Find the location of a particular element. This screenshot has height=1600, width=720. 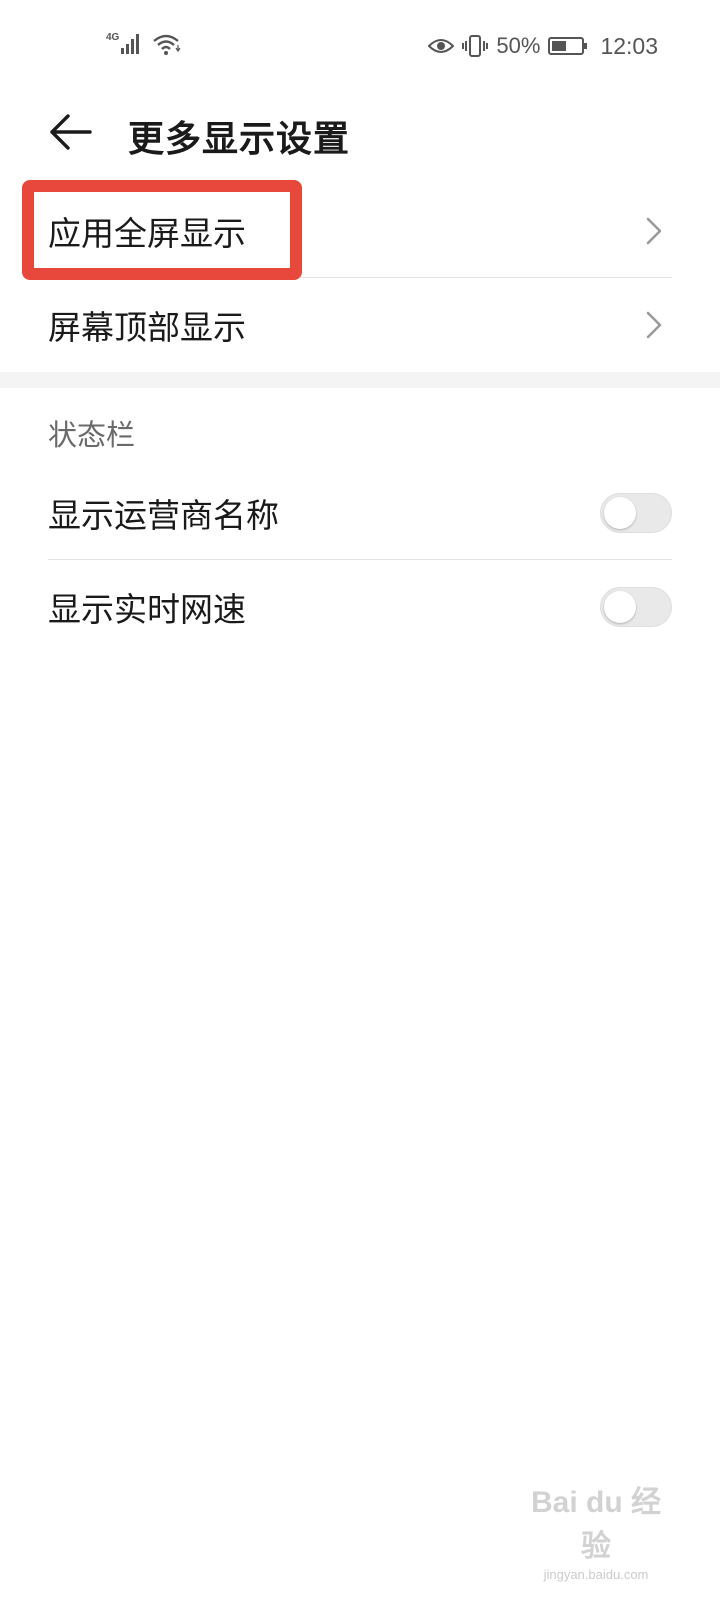

section-separator is located at coordinates (360, 380).